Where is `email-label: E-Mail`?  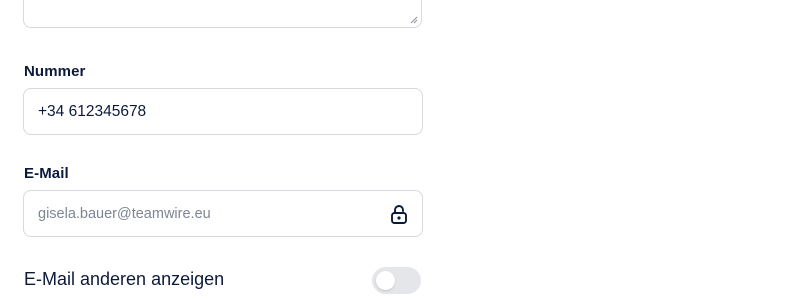 email-label: E-Mail is located at coordinates (46, 173).